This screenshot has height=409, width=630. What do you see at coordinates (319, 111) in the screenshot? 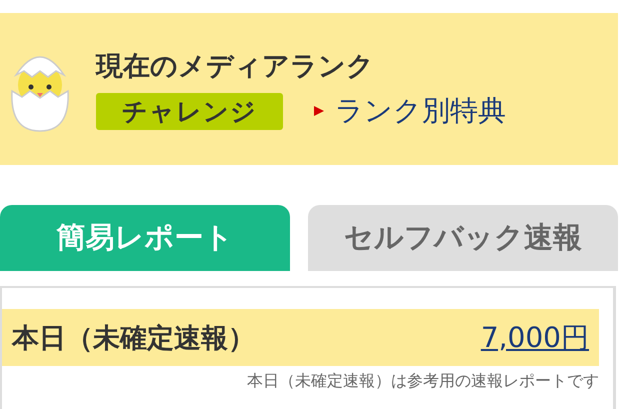
I see `triangle-icon` at bounding box center [319, 111].